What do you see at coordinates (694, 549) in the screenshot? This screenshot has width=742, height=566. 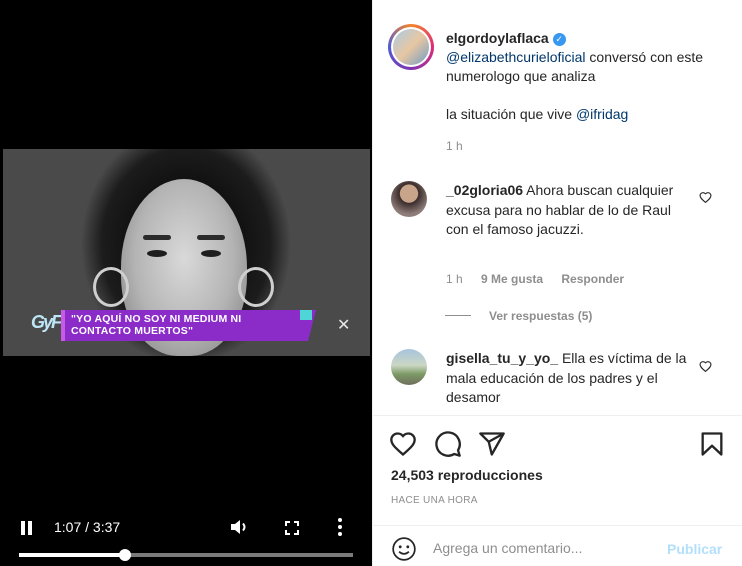 I see `publish-button: Publicar` at bounding box center [694, 549].